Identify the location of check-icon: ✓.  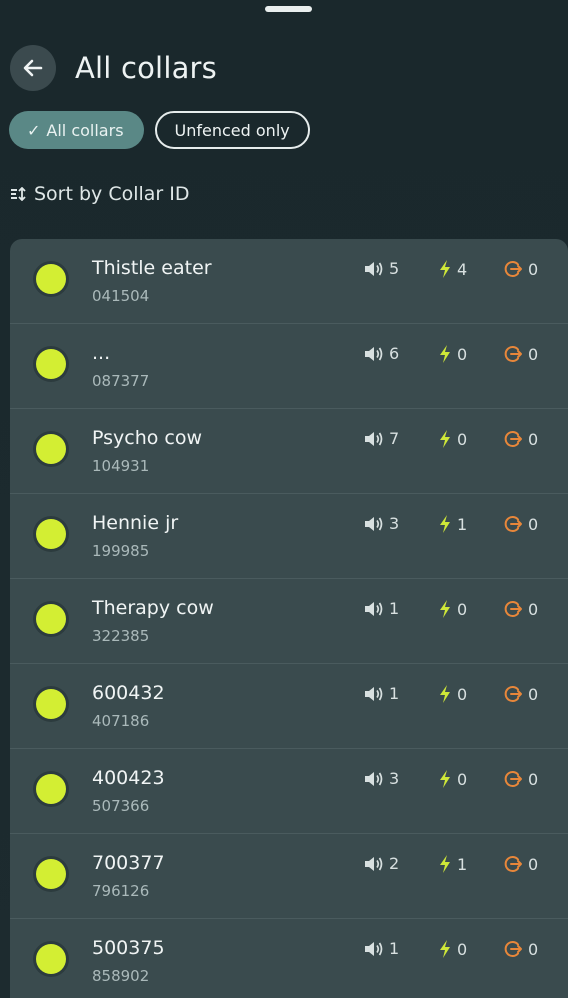
(34, 130).